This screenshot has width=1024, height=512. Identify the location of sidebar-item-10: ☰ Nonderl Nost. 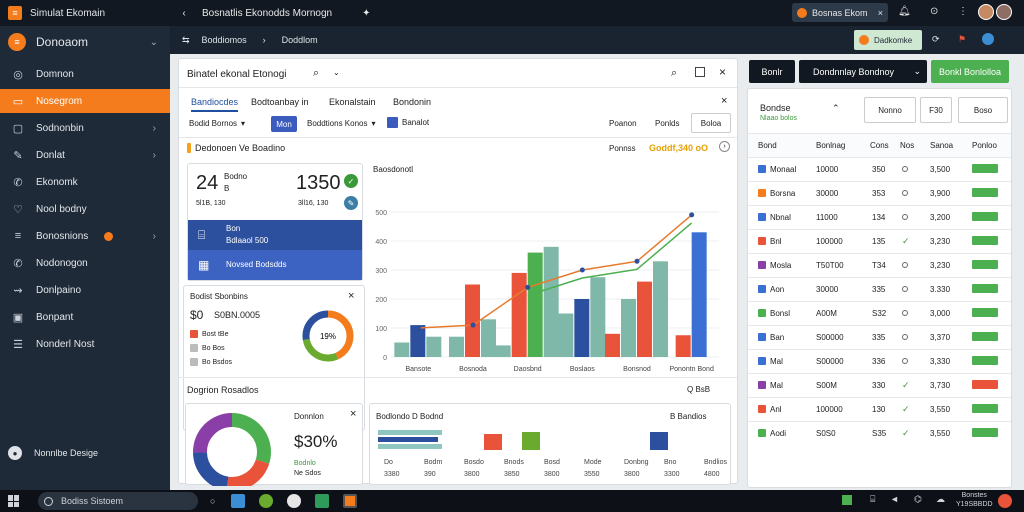
(85, 344).